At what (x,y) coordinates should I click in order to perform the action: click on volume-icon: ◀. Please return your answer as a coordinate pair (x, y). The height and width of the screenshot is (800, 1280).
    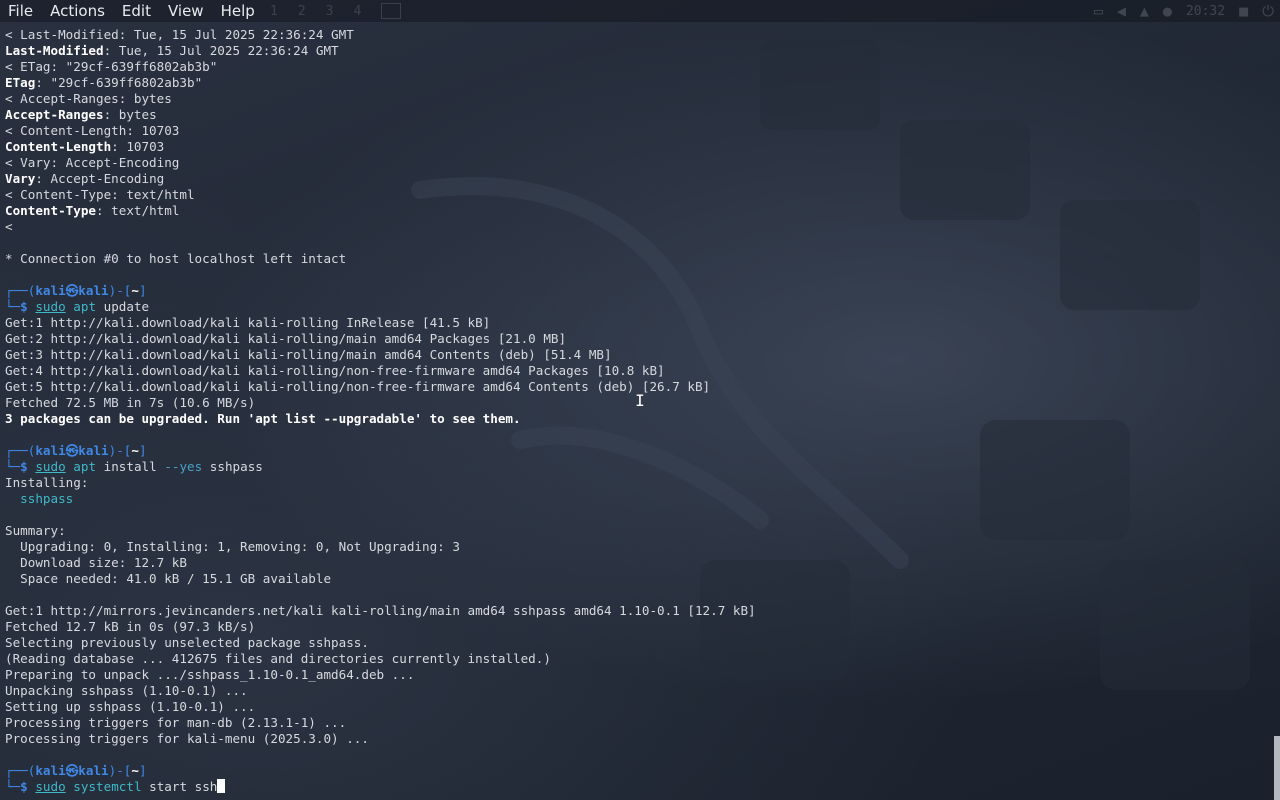
    Looking at the image, I should click on (1121, 11).